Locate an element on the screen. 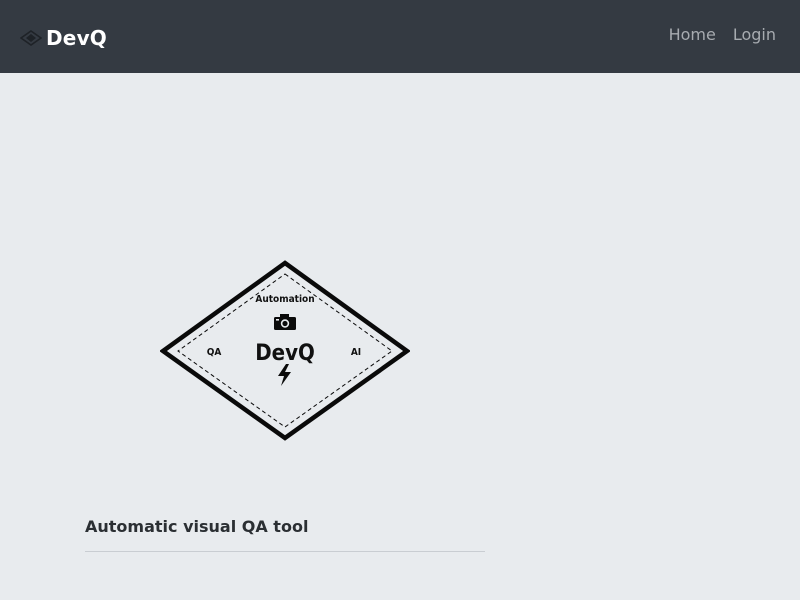  logo-badge-graphic: Automation QA AI DevQ is located at coordinates (285, 350).